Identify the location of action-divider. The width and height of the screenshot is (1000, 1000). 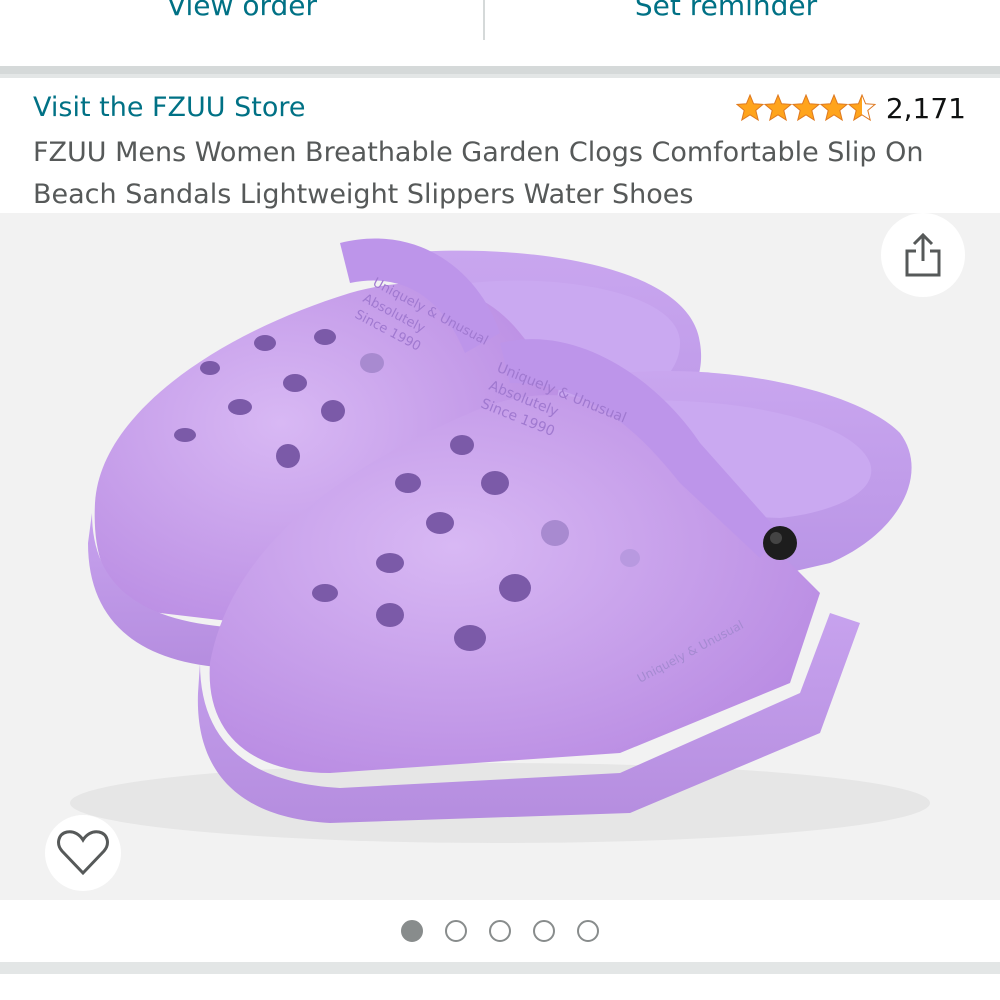
(484, 20).